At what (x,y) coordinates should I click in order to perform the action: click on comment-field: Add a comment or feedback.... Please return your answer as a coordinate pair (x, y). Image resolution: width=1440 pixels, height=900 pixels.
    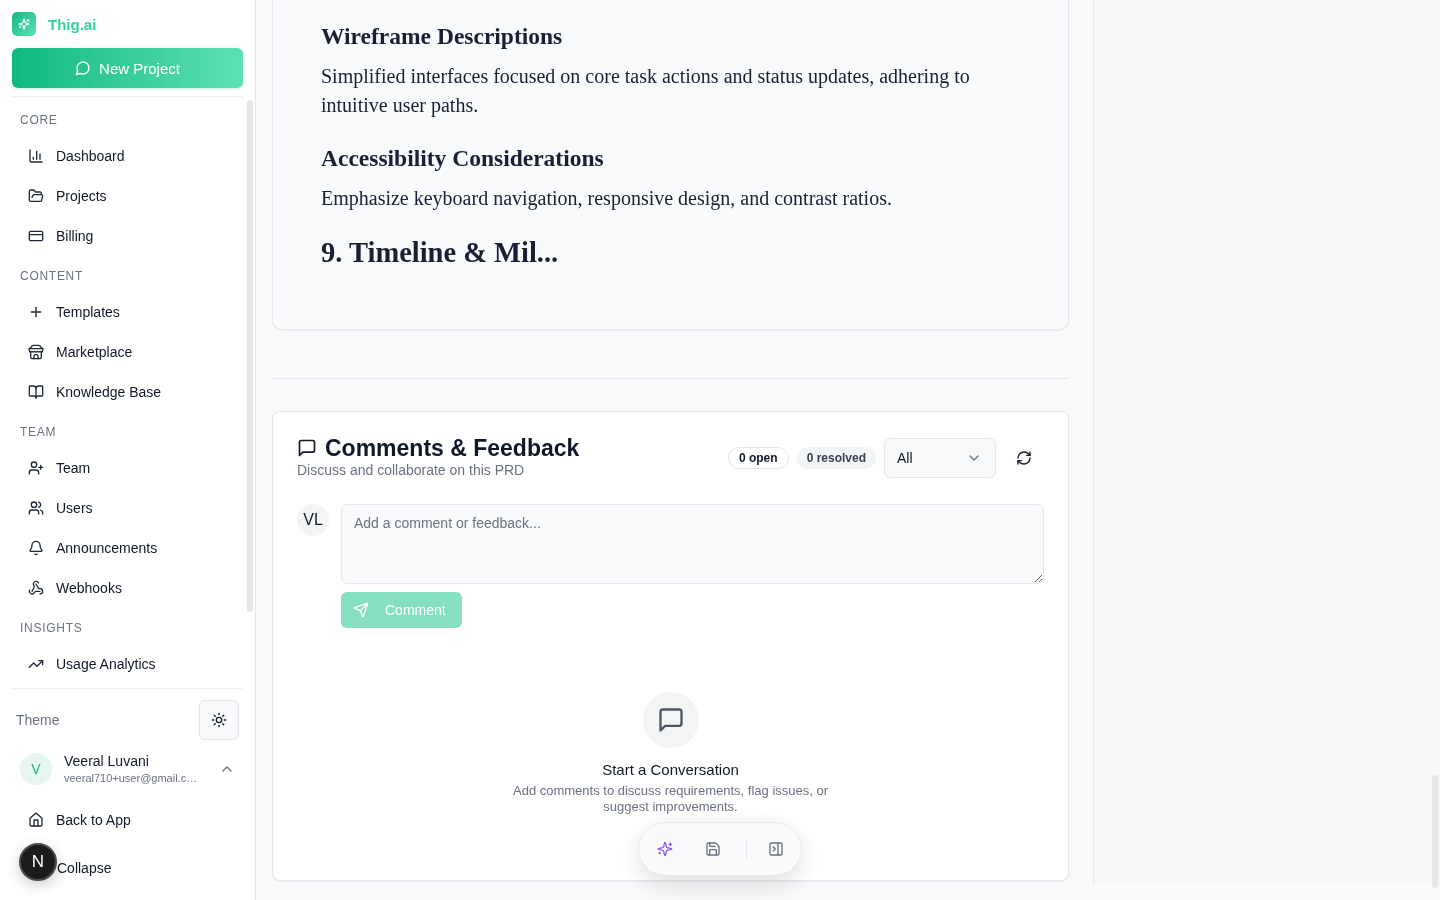
    Looking at the image, I should click on (692, 544).